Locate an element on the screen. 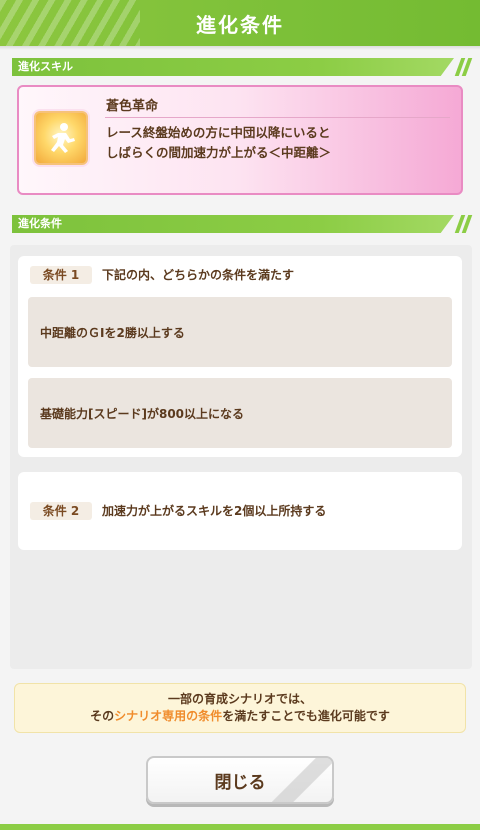 The height and width of the screenshot is (830, 480). close-button: 閉じる is located at coordinates (240, 780).